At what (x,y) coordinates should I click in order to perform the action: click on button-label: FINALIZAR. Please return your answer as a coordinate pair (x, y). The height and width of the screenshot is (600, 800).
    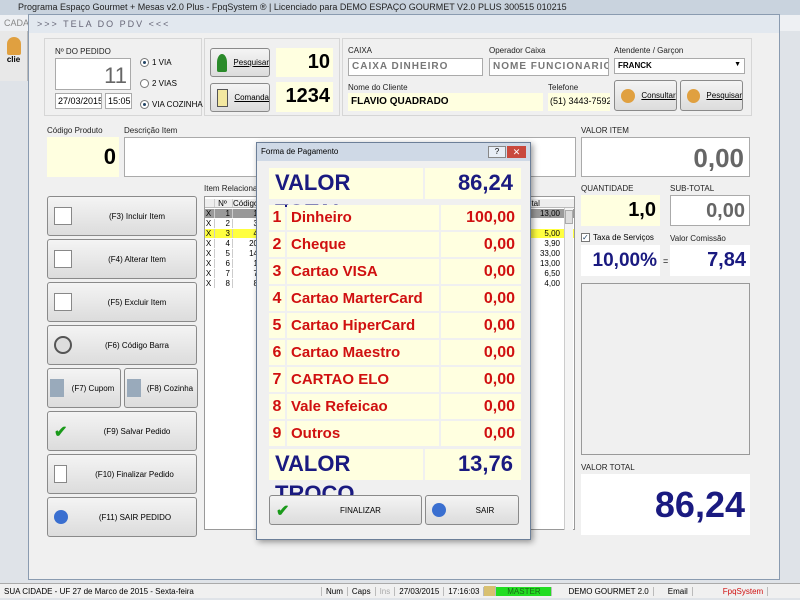
    Looking at the image, I should click on (360, 510).